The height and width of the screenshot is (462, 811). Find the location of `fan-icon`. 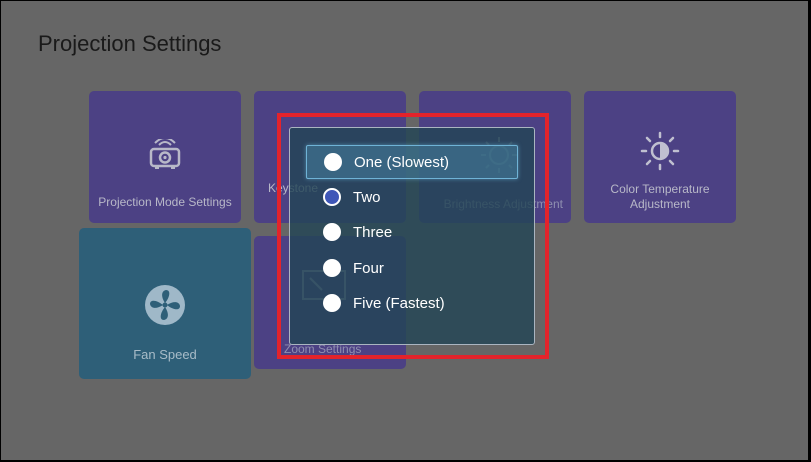

fan-icon is located at coordinates (165, 306).